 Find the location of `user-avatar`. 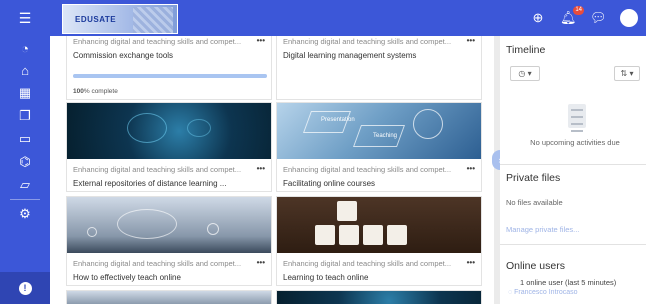

user-avatar is located at coordinates (629, 18).